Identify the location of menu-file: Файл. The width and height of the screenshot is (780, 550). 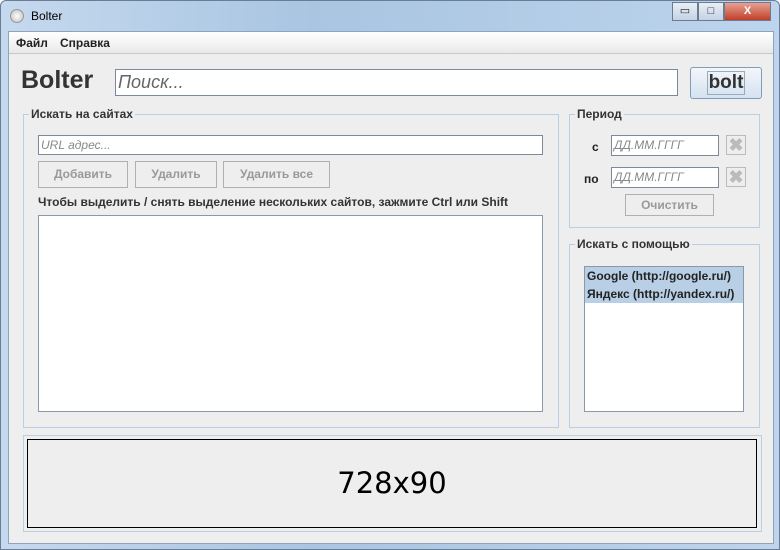
(32, 43).